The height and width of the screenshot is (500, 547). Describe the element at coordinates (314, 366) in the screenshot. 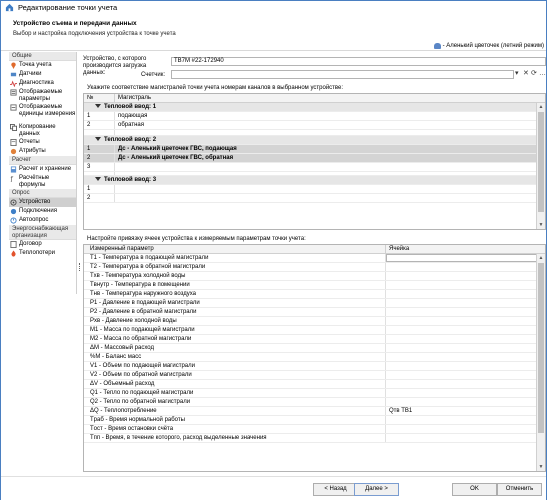

I see `table-row: V1 - Объем по подающей магистрали` at that location.